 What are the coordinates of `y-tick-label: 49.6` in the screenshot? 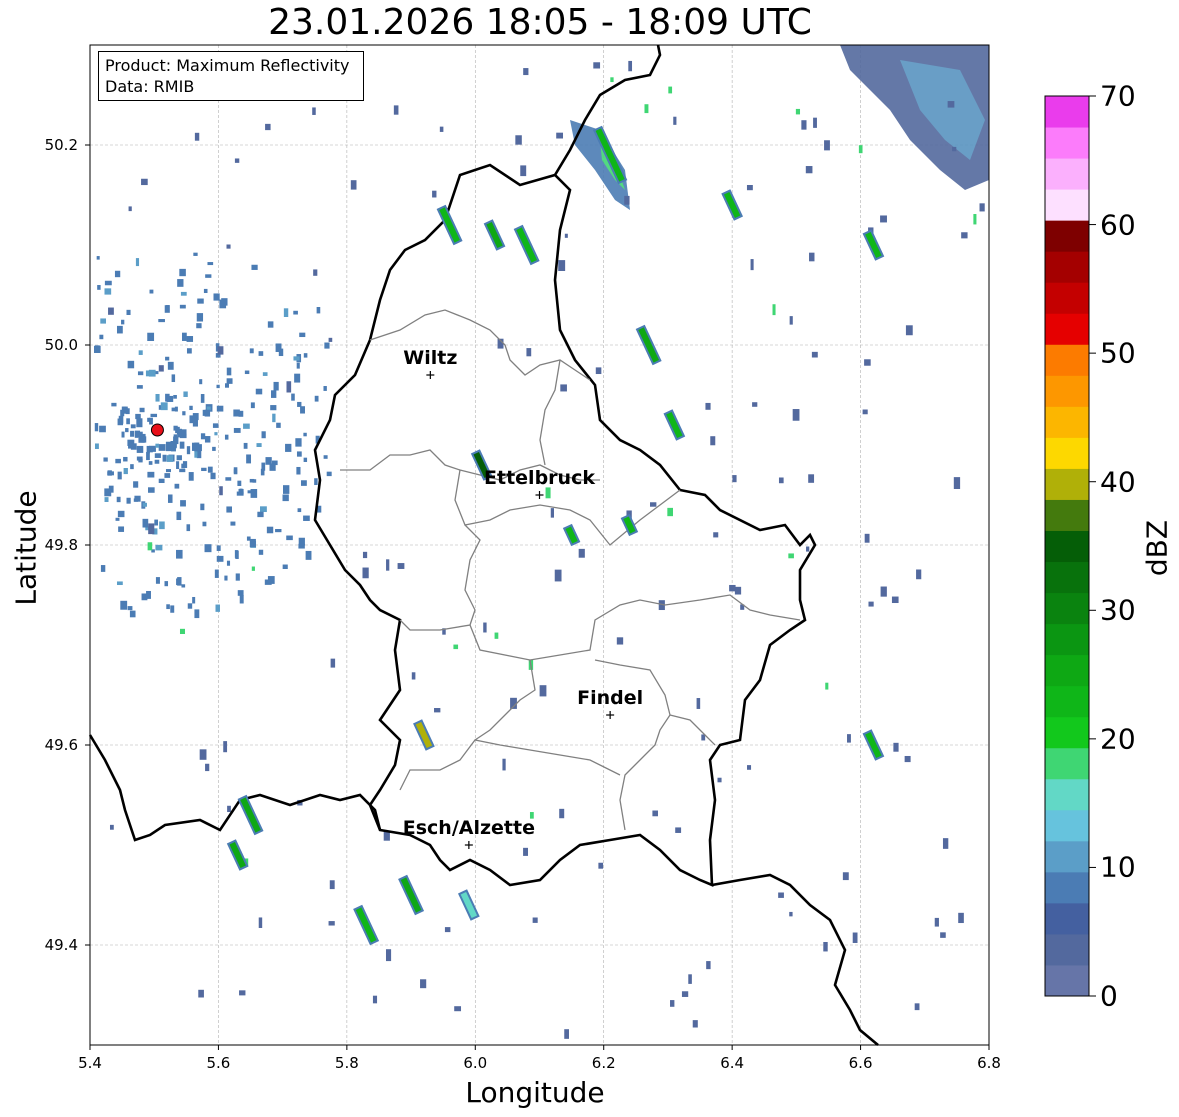 It's located at (61, 745).